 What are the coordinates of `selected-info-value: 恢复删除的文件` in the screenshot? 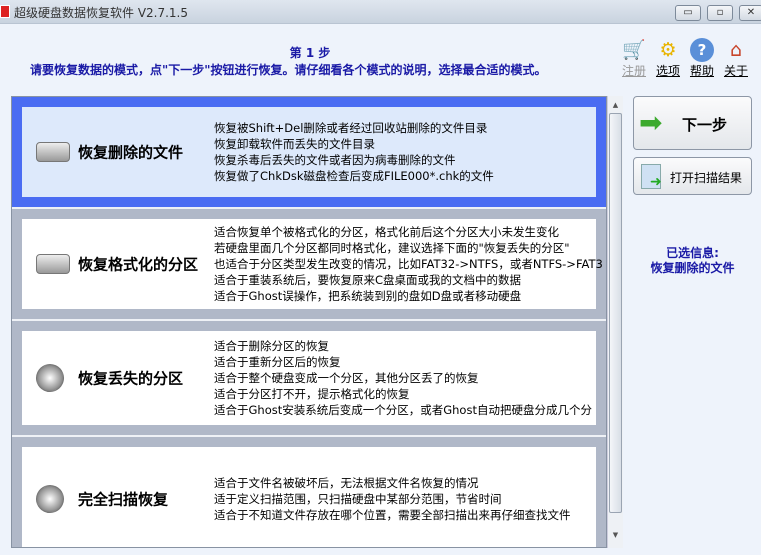 It's located at (692, 268).